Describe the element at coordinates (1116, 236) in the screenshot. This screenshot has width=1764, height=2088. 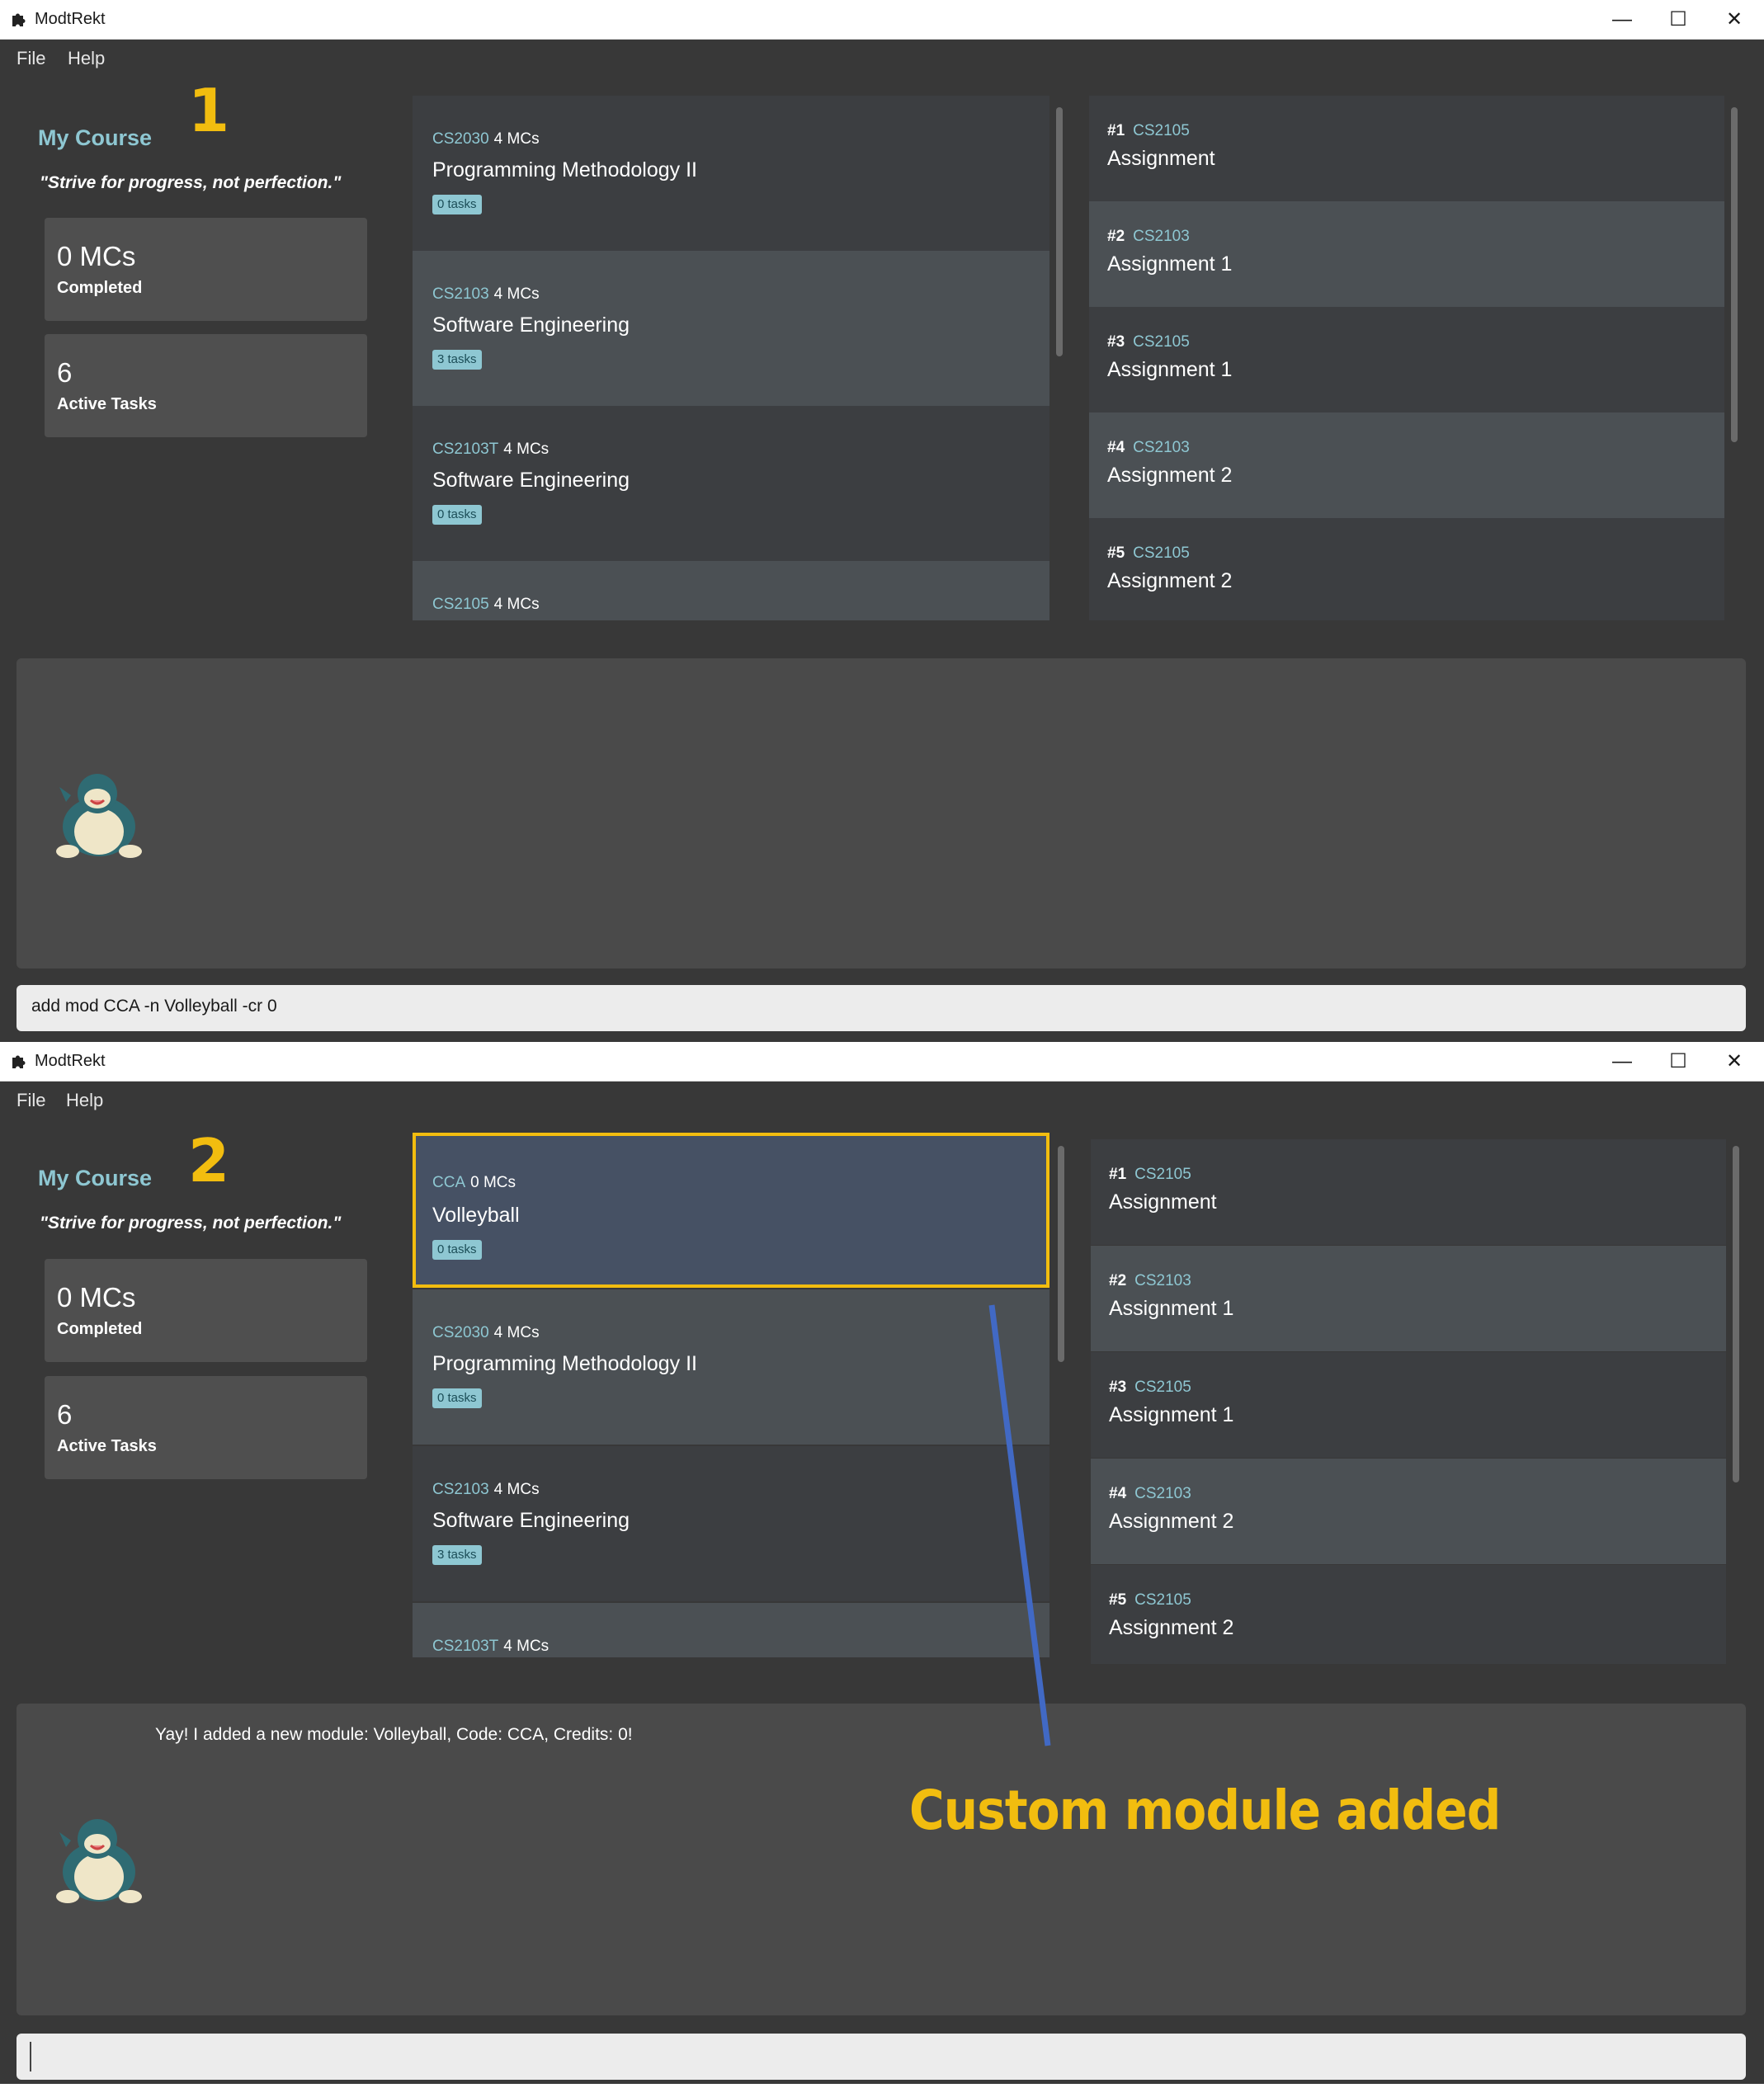
I see `task-number: #2` at that location.